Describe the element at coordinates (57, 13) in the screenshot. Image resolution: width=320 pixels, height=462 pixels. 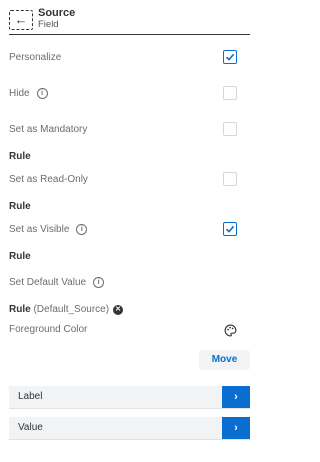
I see `page-title: Source` at that location.